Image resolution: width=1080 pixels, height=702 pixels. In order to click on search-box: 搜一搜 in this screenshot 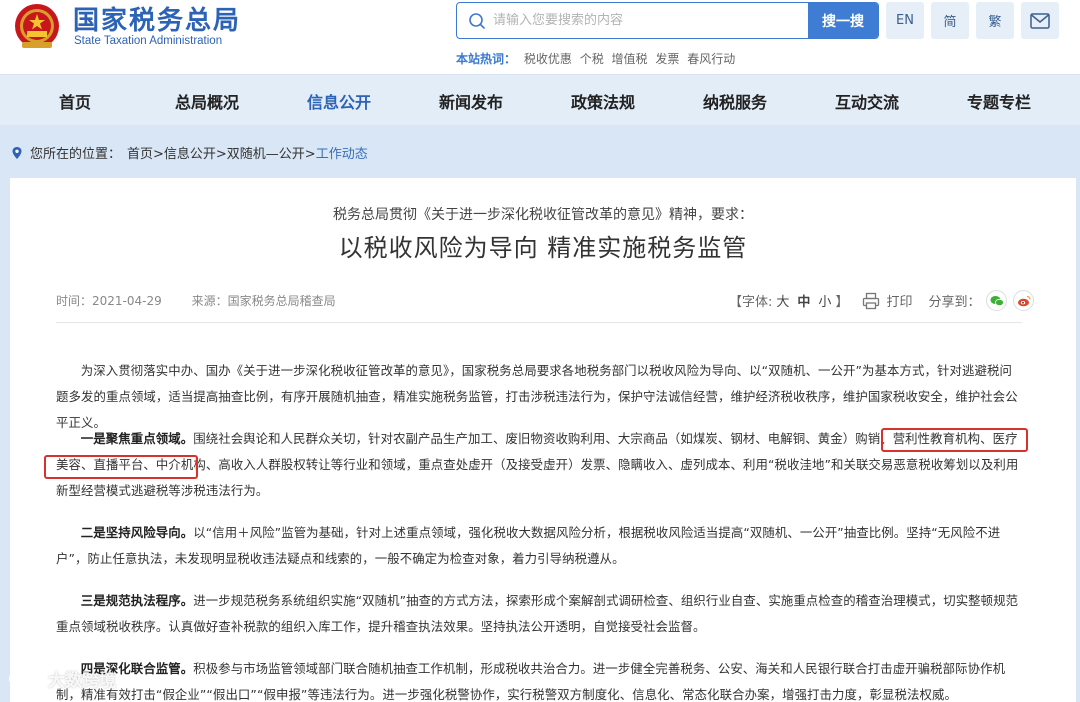, I will do `click(667, 20)`.